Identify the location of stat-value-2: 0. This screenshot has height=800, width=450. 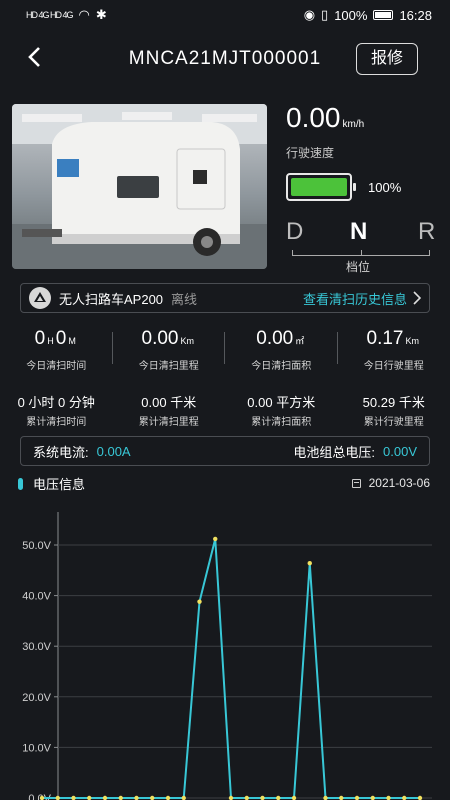
(61, 338).